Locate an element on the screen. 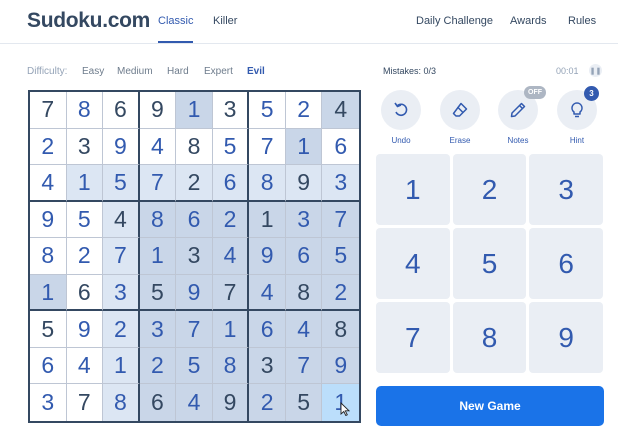 The image size is (618, 436). numpad-key-6: 6 is located at coordinates (566, 263).